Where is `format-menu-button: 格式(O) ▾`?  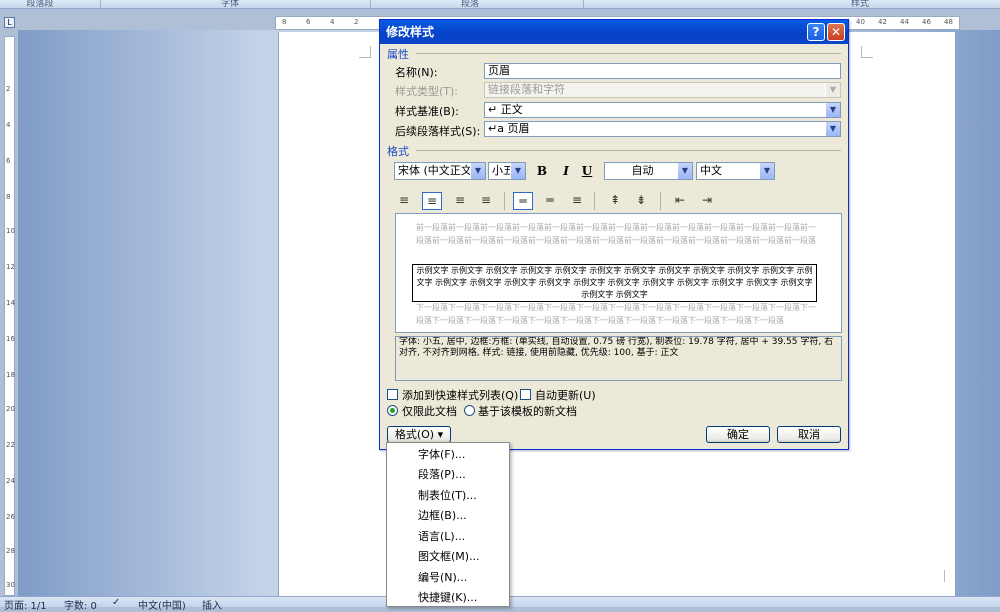
format-menu-button: 格式(O) ▾ is located at coordinates (419, 434).